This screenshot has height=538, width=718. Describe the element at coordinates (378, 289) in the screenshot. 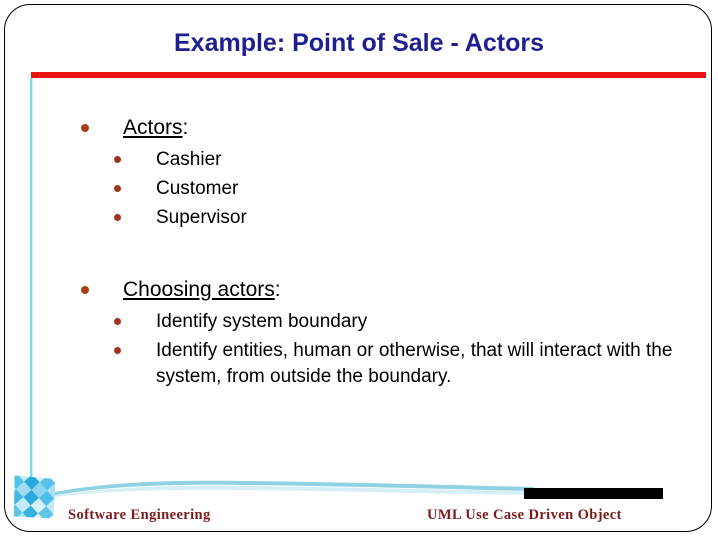

I see `bullet-level1: Choosing actors:` at that location.